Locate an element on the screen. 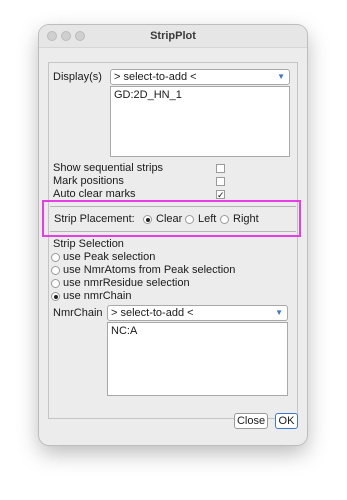 This screenshot has height=500, width=347. list-item: NC:A is located at coordinates (197, 331).